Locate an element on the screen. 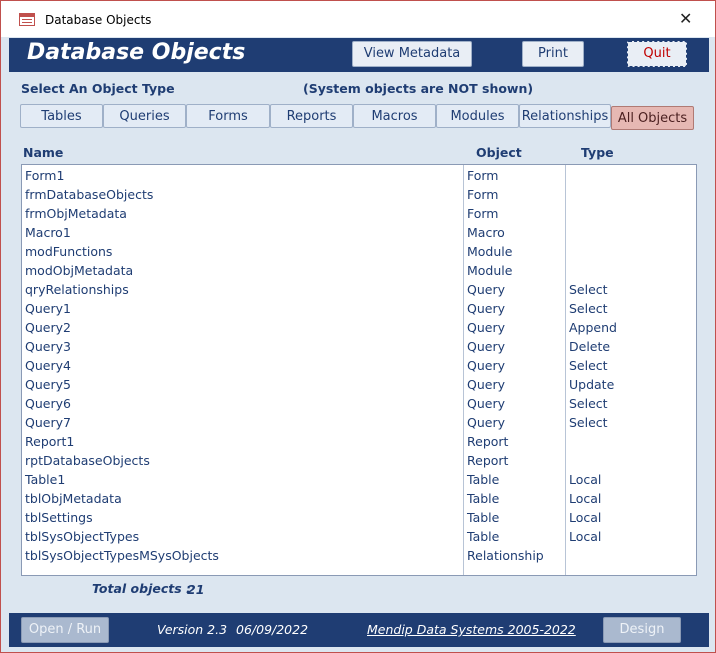 This screenshot has height=653, width=716. tab-all-objects: All Objects is located at coordinates (652, 118).